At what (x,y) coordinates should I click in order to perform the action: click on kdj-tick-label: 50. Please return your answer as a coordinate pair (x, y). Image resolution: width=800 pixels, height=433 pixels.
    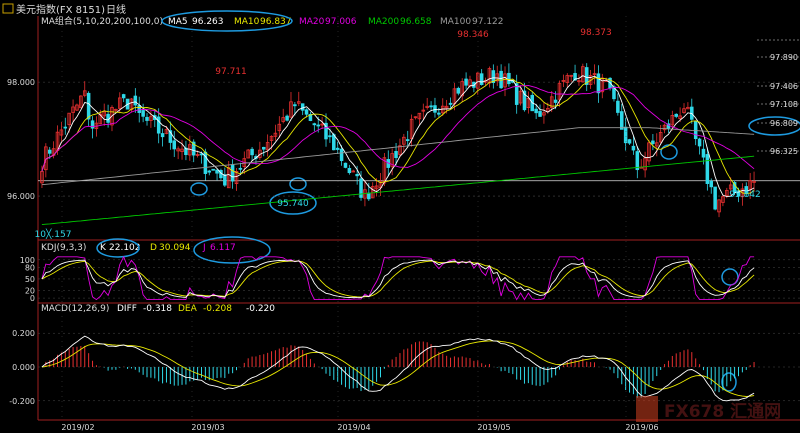
    Looking at the image, I should click on (30, 279).